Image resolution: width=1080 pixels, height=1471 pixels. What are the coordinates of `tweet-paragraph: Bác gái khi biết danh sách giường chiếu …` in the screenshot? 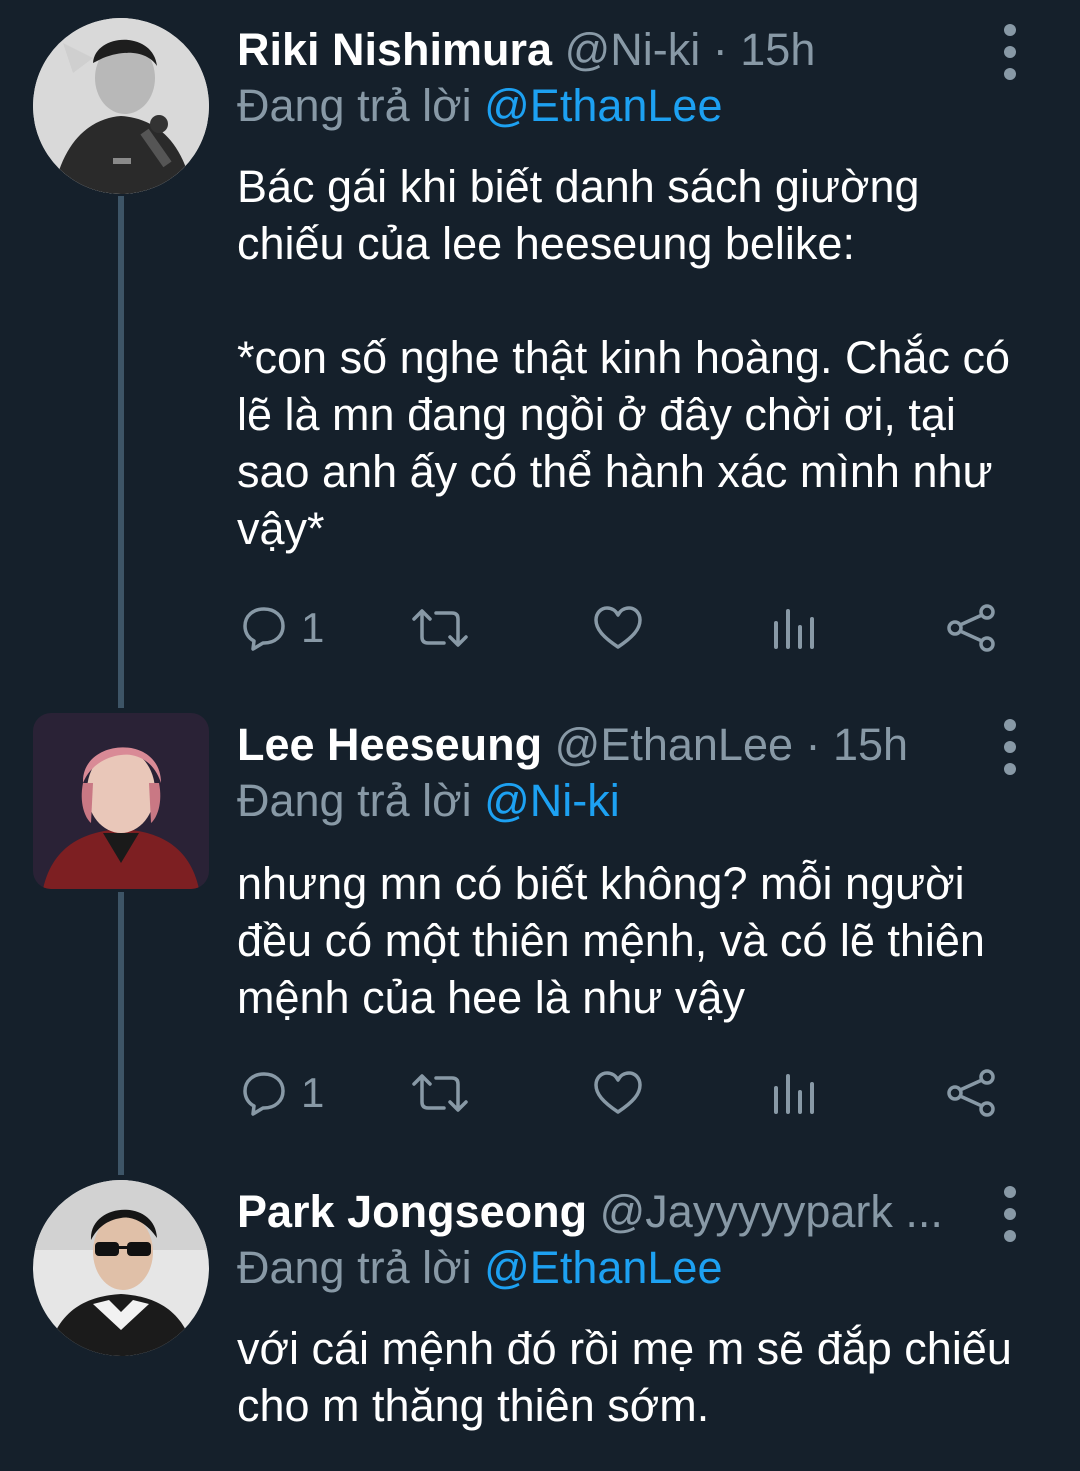 It's located at (578, 215).